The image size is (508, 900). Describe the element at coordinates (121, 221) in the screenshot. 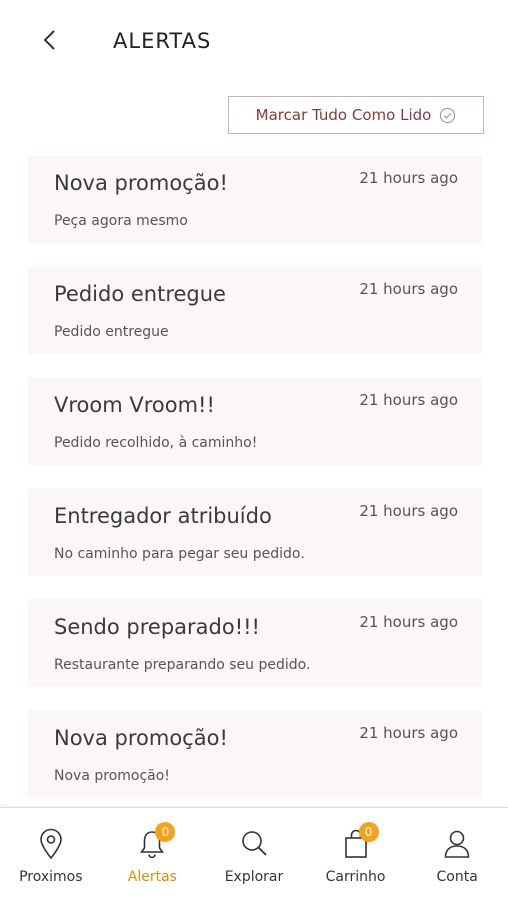

I see `alert-subtitle: Peça agora mesmo` at that location.